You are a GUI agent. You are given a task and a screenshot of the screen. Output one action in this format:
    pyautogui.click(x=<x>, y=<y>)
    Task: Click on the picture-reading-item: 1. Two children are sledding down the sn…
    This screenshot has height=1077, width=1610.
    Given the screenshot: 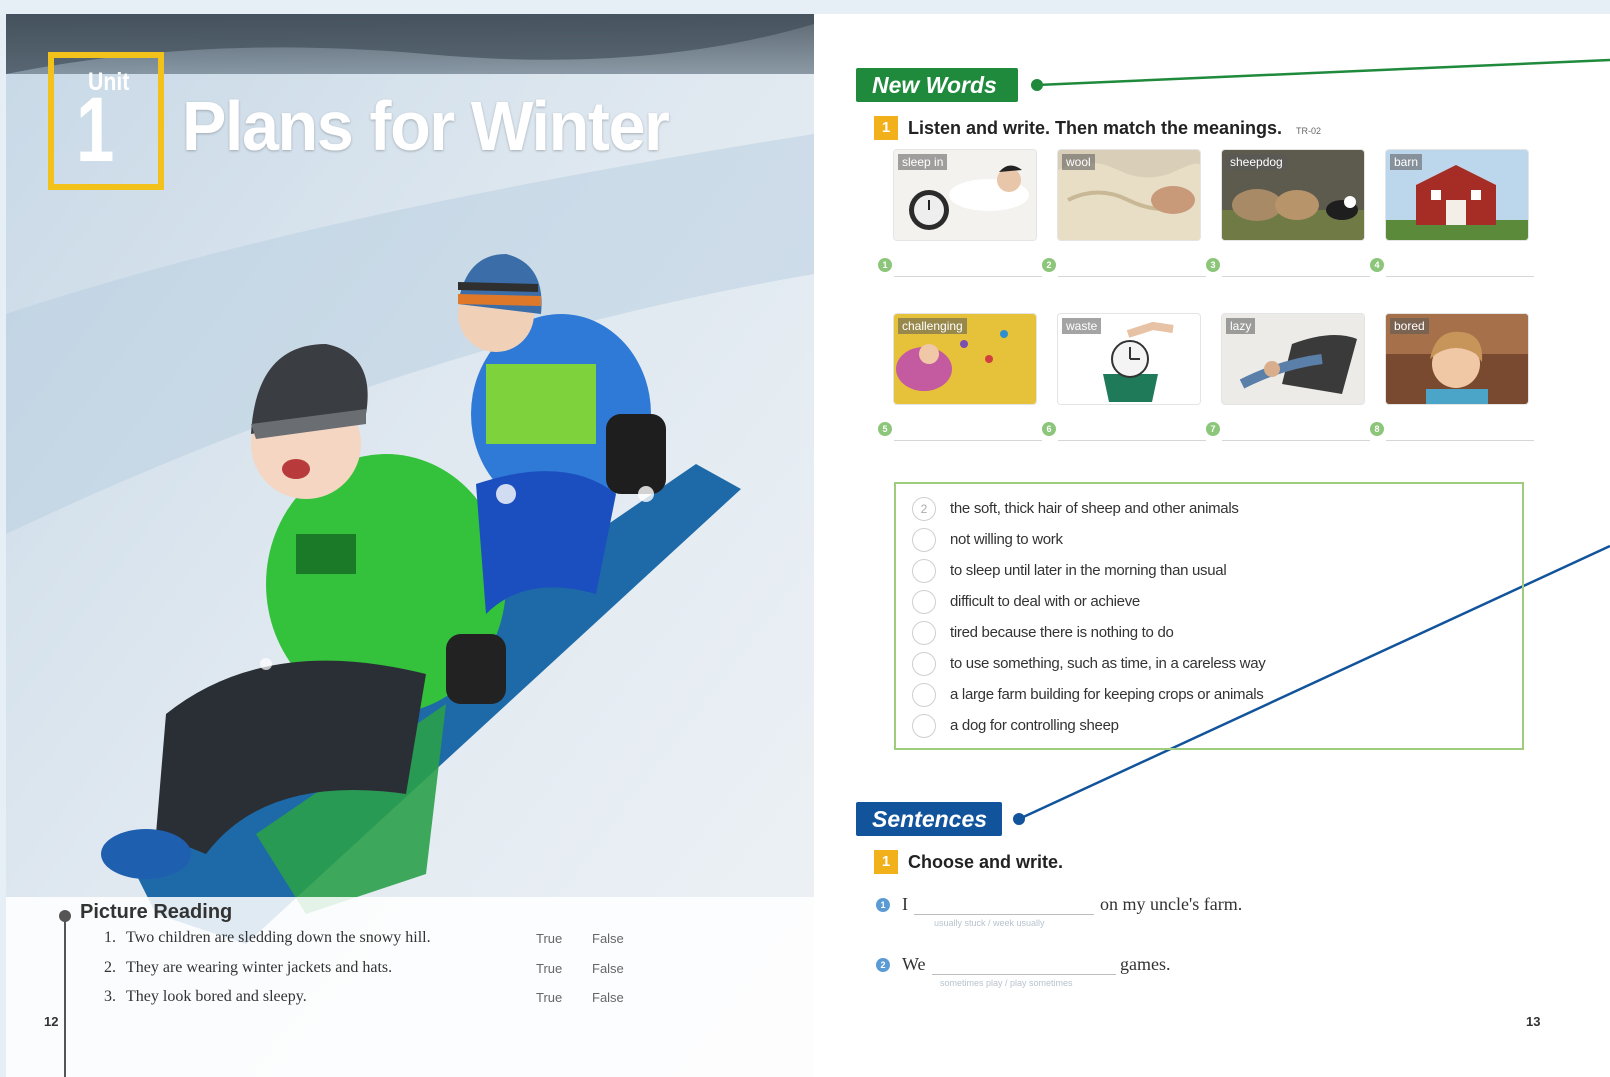 What is the action you would take?
    pyautogui.click(x=384, y=940)
    